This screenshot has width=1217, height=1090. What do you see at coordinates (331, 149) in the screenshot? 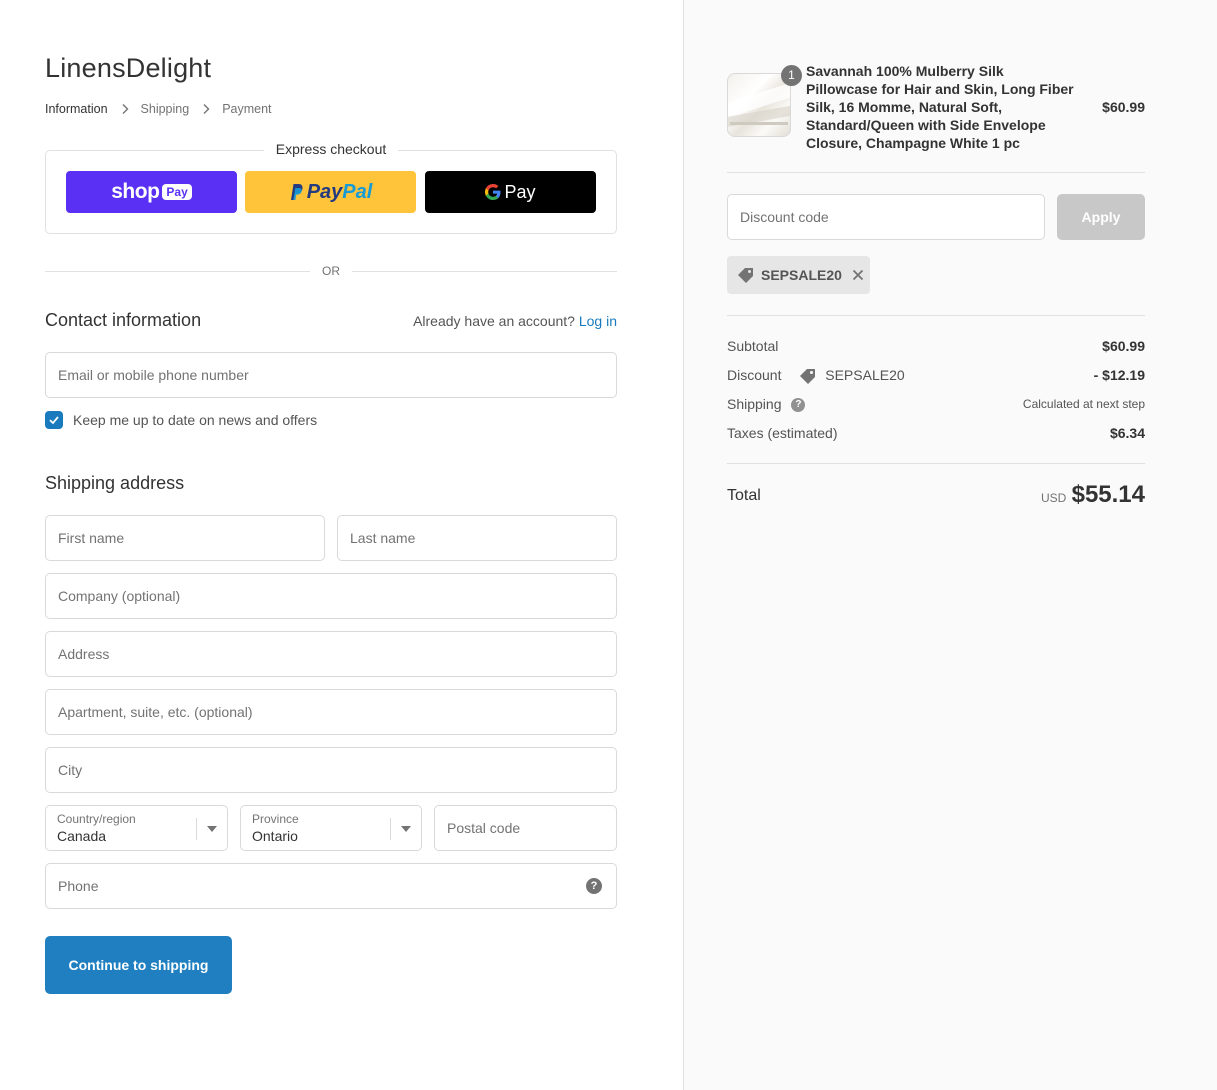
I see `express-checkout-title: Express checkout` at bounding box center [331, 149].